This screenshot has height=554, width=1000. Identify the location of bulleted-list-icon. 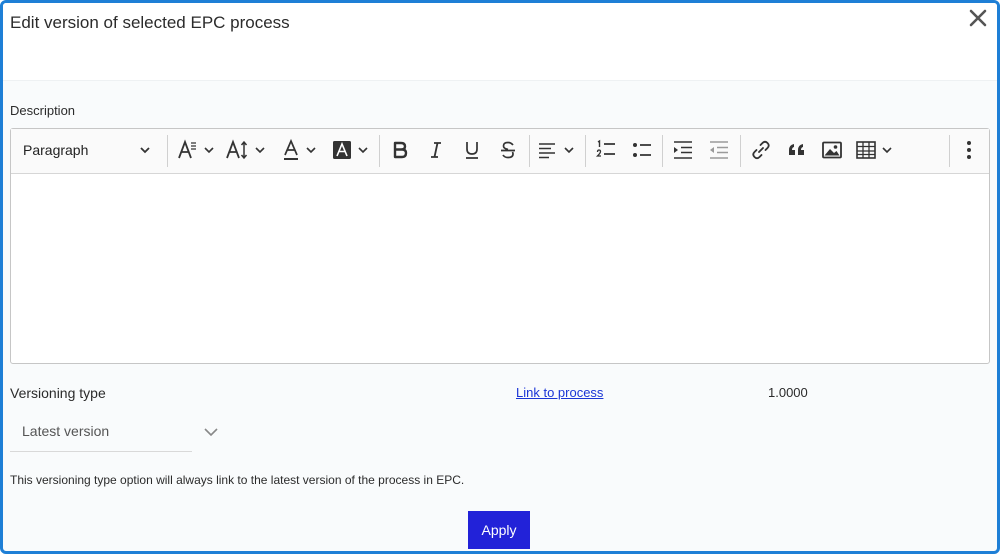
(642, 150).